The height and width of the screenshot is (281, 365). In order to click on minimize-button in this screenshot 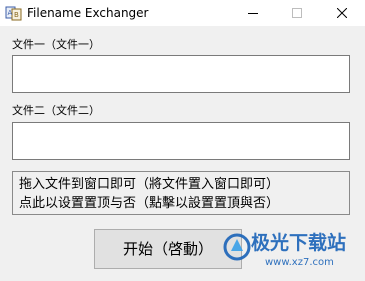, I will do `click(253, 13)`.